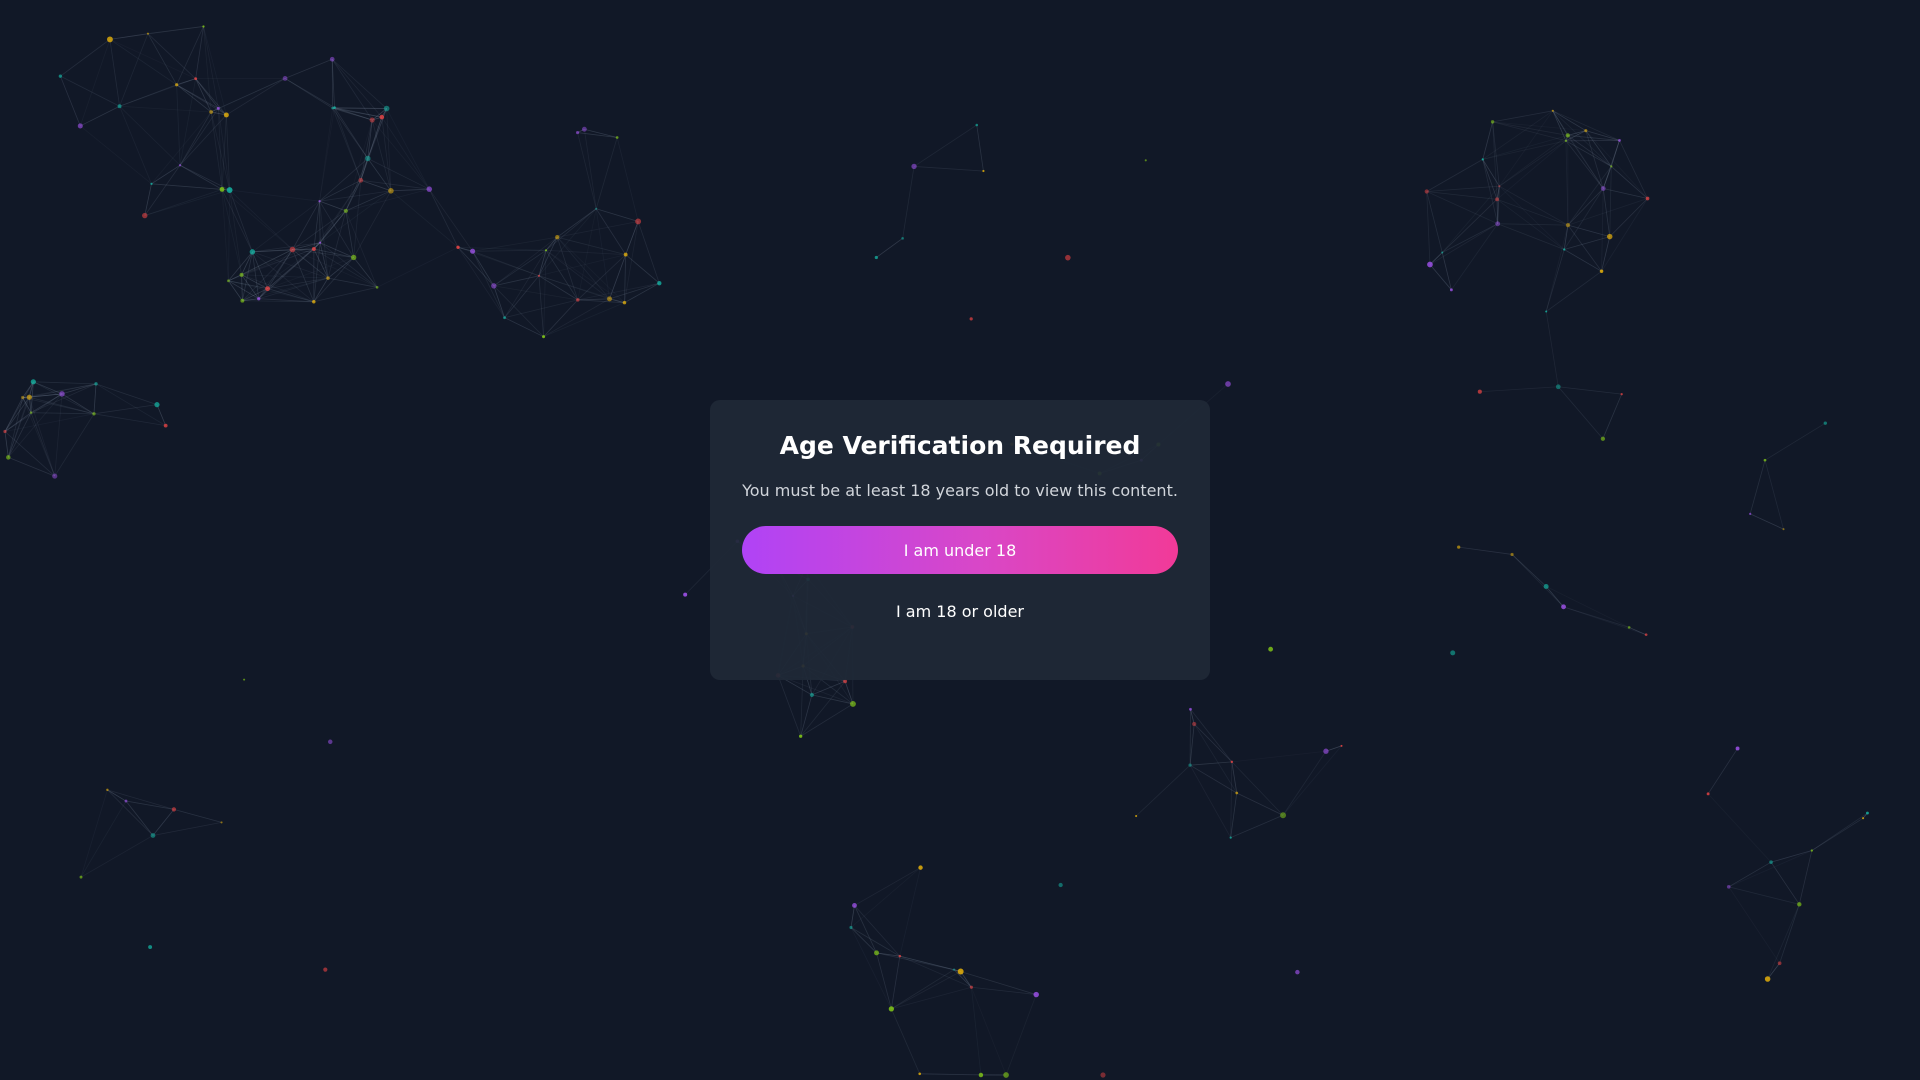  I want to click on under-18-button: I am under 18, so click(960, 550).